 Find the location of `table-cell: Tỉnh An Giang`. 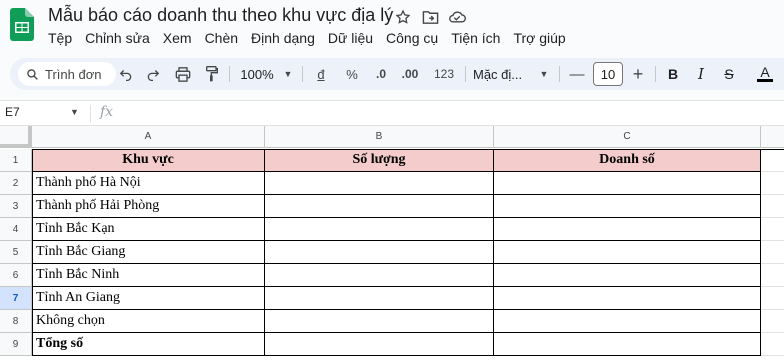

table-cell: Tỉnh An Giang is located at coordinates (148, 298).